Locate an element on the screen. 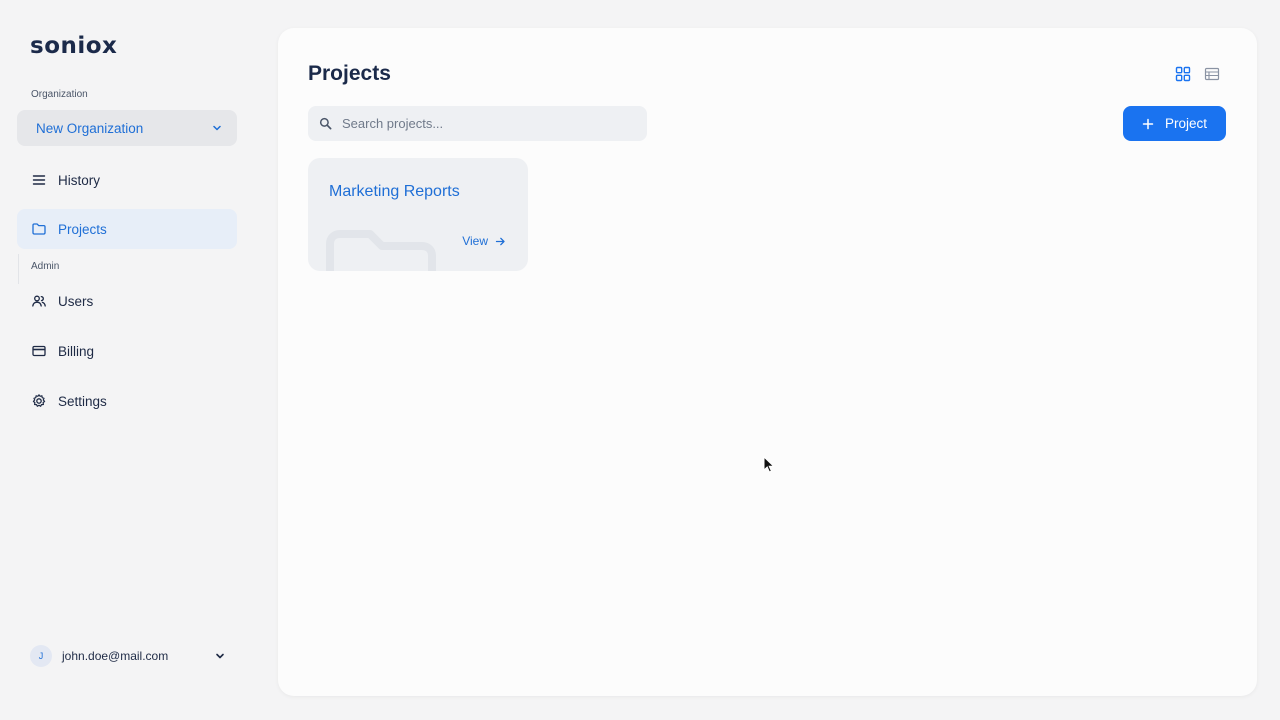  sidebar-item-settings: Settings is located at coordinates (127, 401).